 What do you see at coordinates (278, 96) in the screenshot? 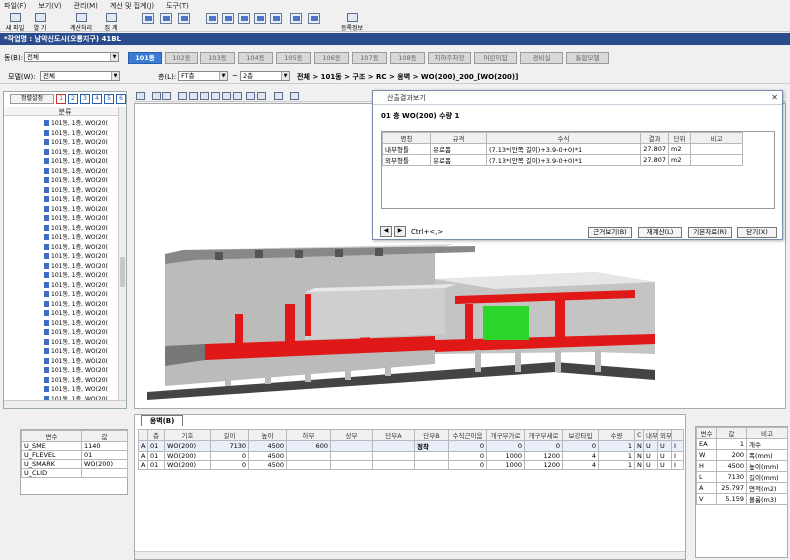
I see `list-icon` at bounding box center [278, 96].